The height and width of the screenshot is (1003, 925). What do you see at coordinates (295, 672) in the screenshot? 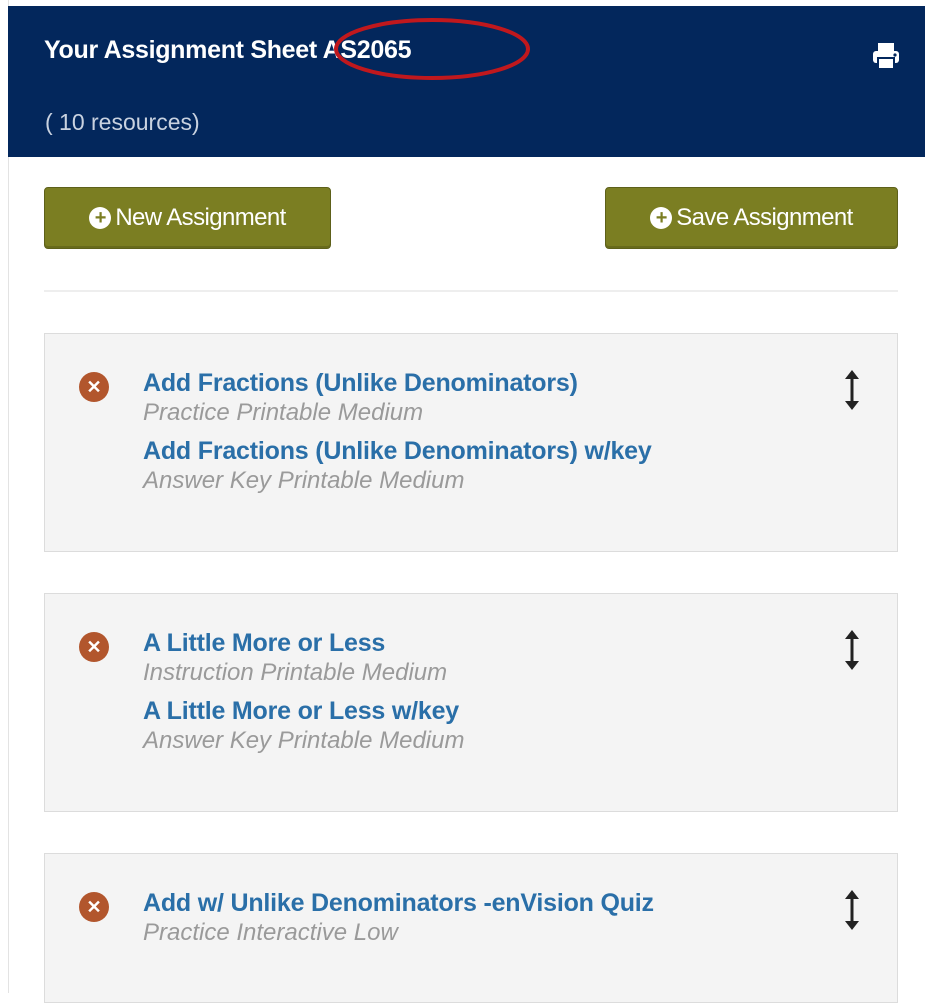
I see `resource-meta: Instruction Printable Medium` at bounding box center [295, 672].